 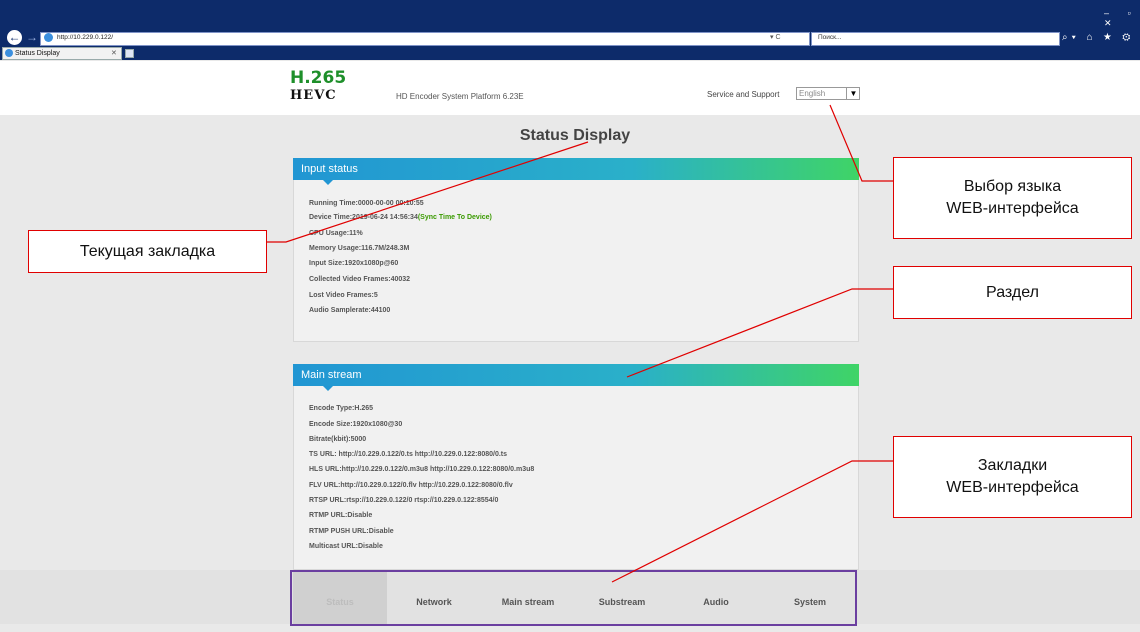 I want to click on logo-h265: H.265, so click(x=318, y=78).